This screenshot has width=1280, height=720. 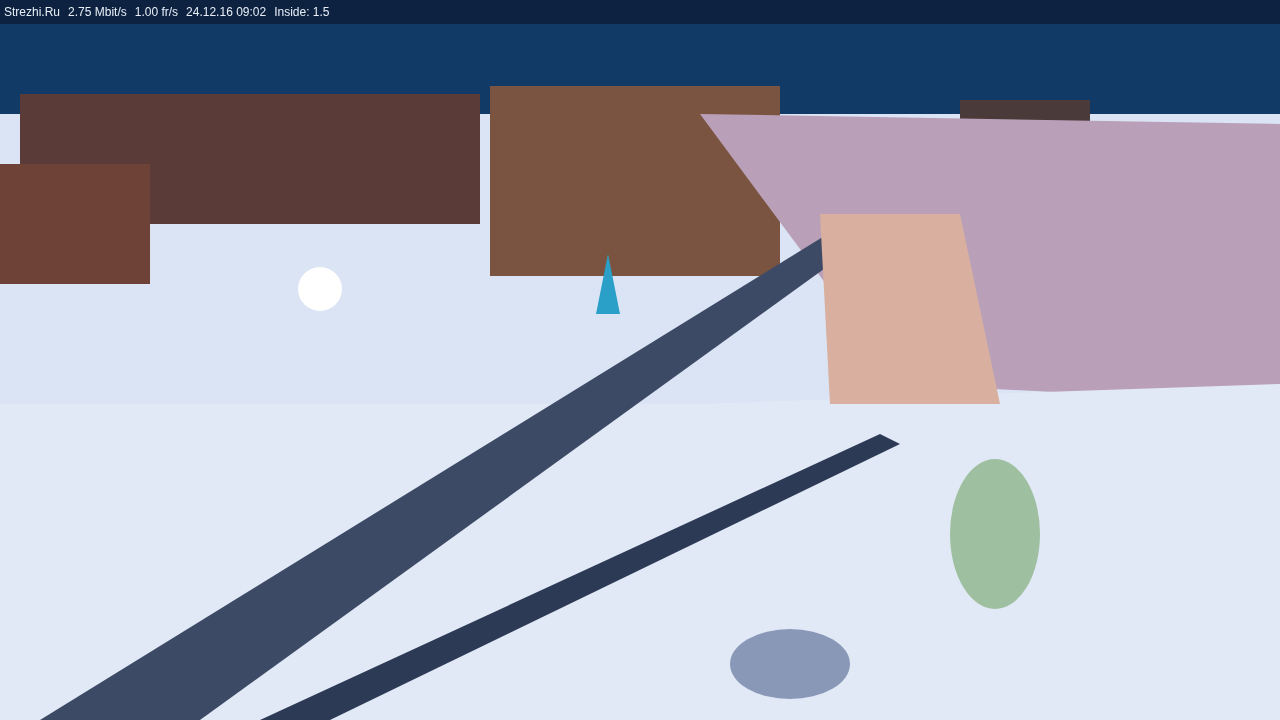 I want to click on status-text: 2.75 Mbit/s, so click(x=97, y=12).